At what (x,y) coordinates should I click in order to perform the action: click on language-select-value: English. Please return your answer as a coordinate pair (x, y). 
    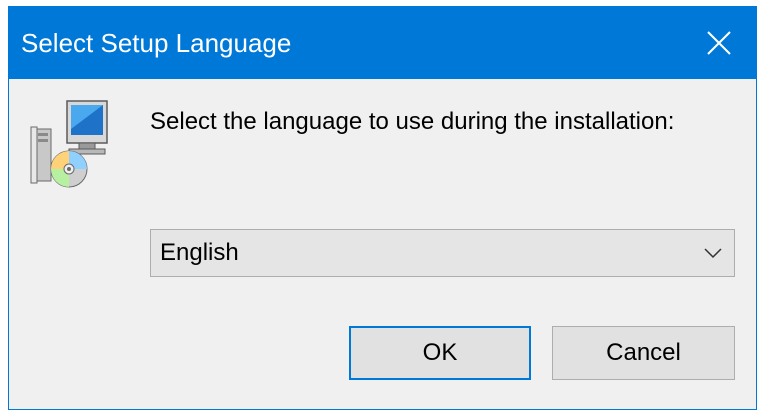
    Looking at the image, I should click on (199, 252).